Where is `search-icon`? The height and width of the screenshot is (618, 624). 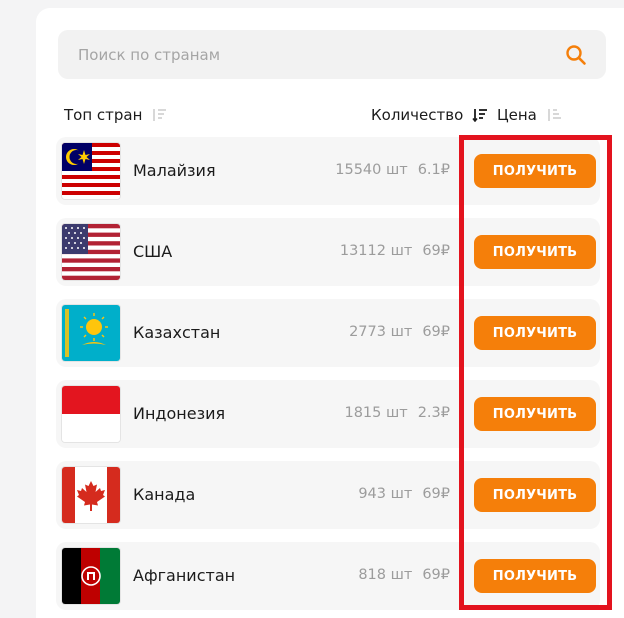 search-icon is located at coordinates (576, 55).